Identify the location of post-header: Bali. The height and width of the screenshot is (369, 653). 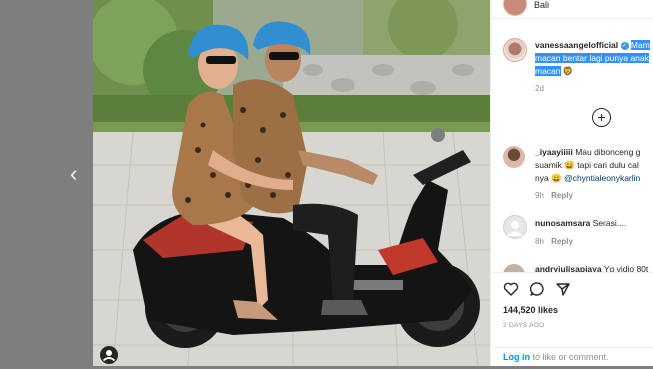
(572, 9).